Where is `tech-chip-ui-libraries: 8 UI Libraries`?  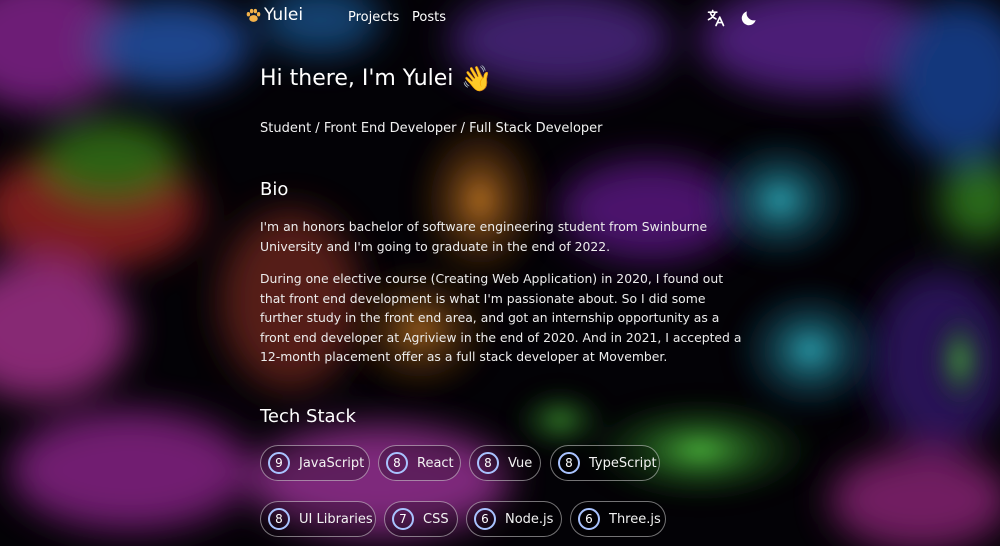 tech-chip-ui-libraries: 8 UI Libraries is located at coordinates (318, 519).